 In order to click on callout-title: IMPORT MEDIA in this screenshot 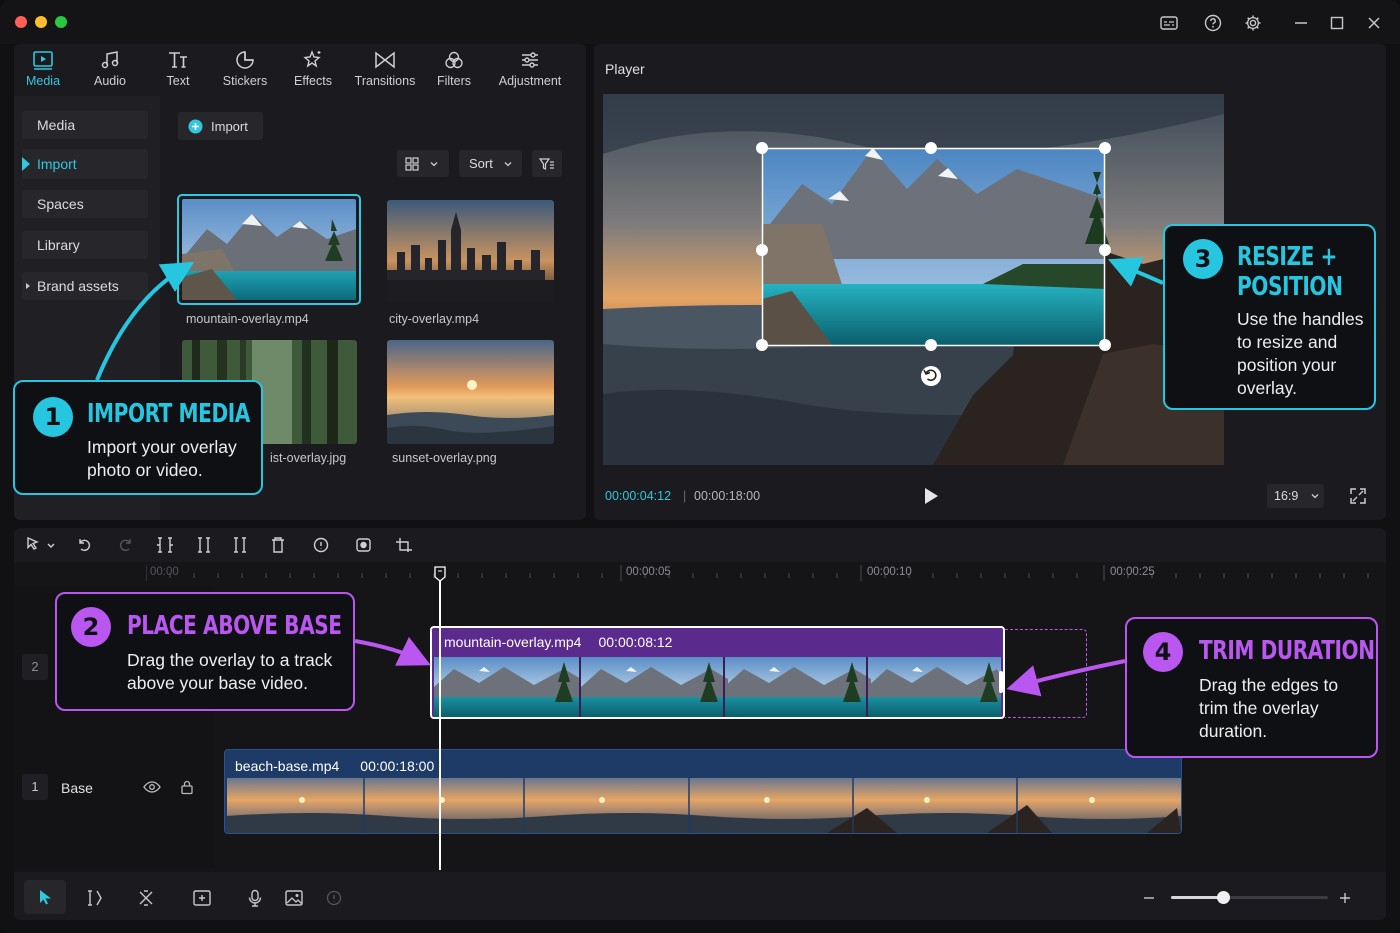, I will do `click(168, 414)`.